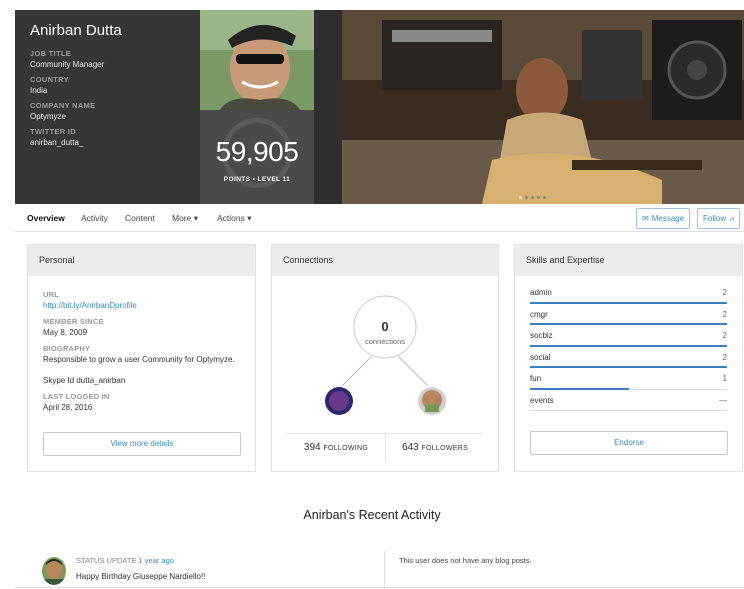 Image resolution: width=744 pixels, height=589 pixels. What do you see at coordinates (76, 396) in the screenshot?
I see `last-logged-label: LAST LOGGED IN` at bounding box center [76, 396].